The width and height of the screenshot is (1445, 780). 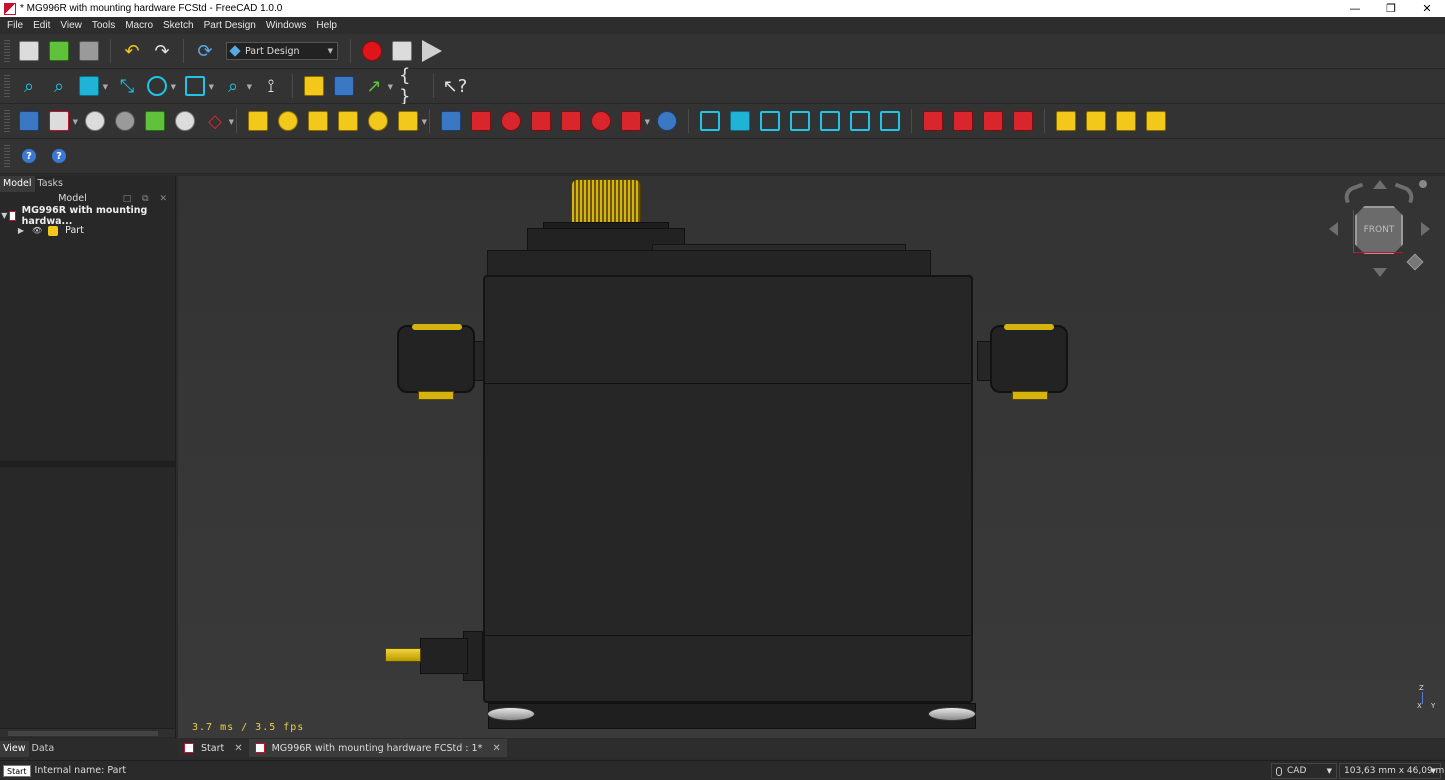 What do you see at coordinates (29, 121) in the screenshot?
I see `create-body-button` at bounding box center [29, 121].